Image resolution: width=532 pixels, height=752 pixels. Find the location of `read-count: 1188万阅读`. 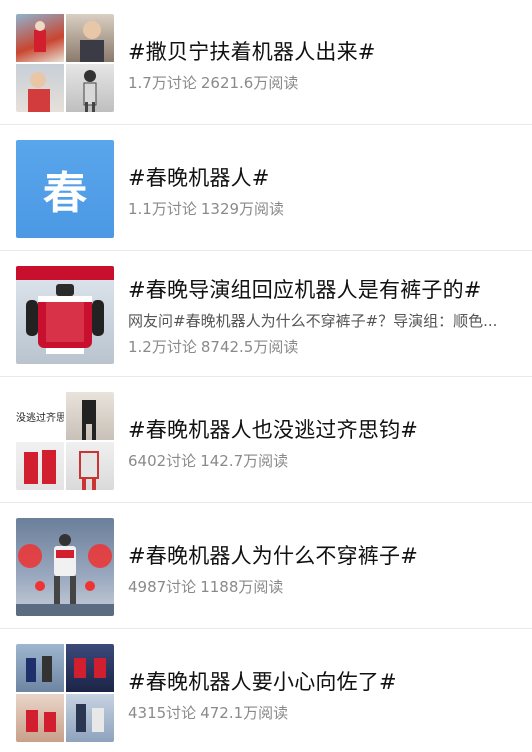

read-count: 1188万阅读 is located at coordinates (242, 587).